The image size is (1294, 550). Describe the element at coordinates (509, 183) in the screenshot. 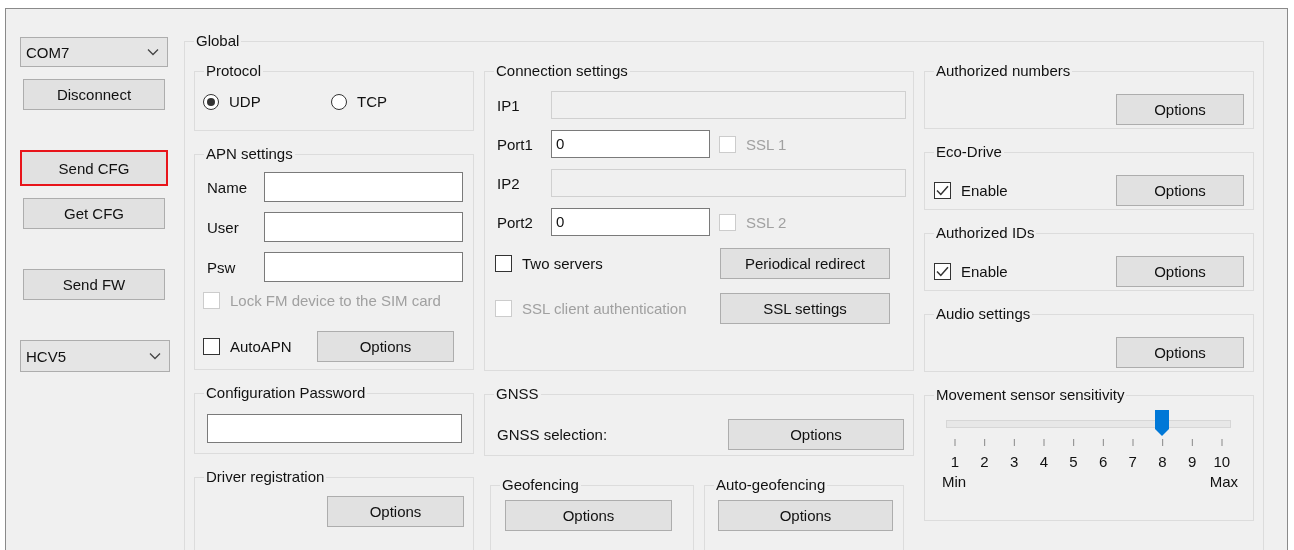

I see `field-label: IP2` at that location.